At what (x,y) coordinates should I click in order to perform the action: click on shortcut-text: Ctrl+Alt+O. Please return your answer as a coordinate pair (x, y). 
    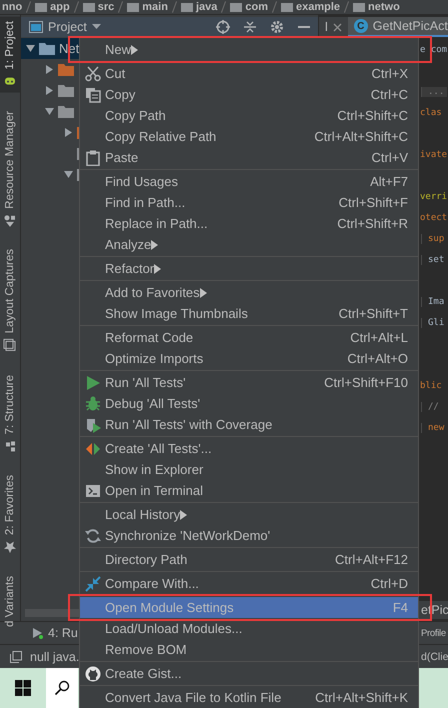
    Looking at the image, I should click on (377, 358).